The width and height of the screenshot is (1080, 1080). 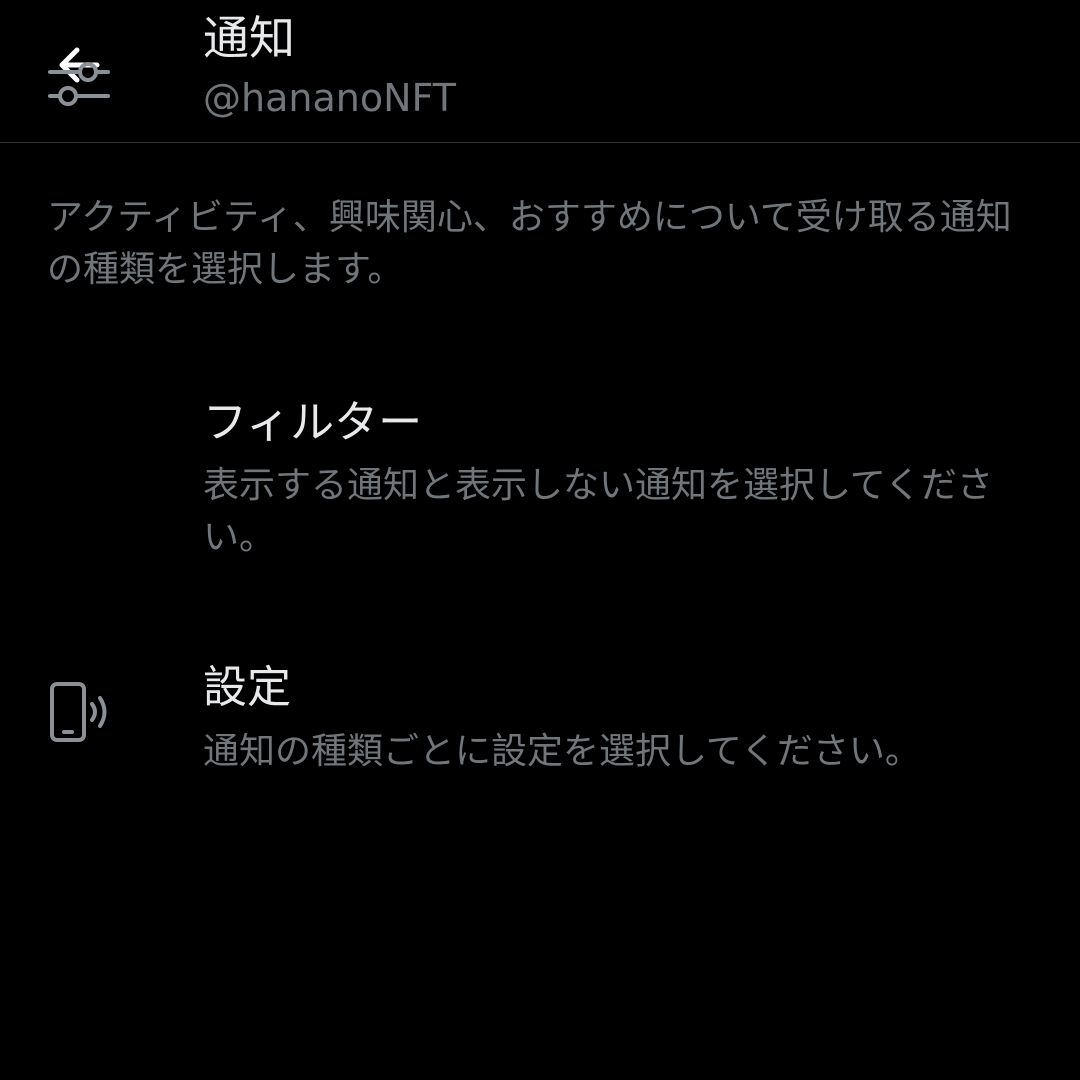 I want to click on settings-title: 設定, so click(x=247, y=687).